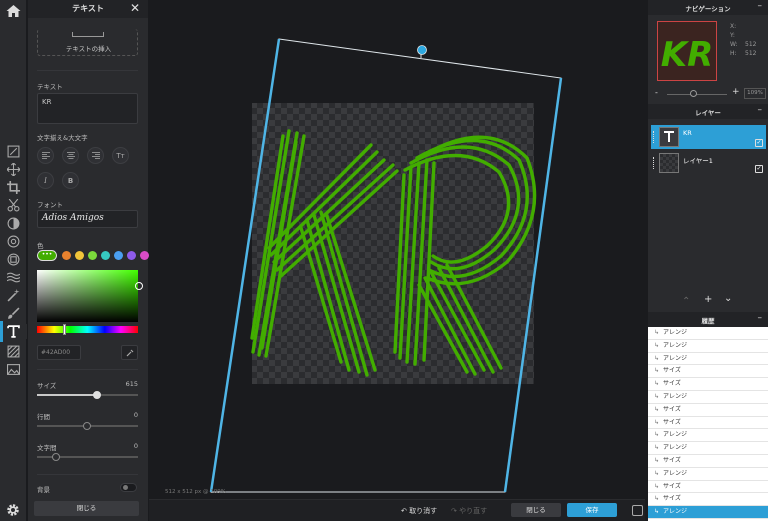 The height and width of the screenshot is (521, 768). What do you see at coordinates (45, 180) in the screenshot?
I see `italic-button: I` at bounding box center [45, 180].